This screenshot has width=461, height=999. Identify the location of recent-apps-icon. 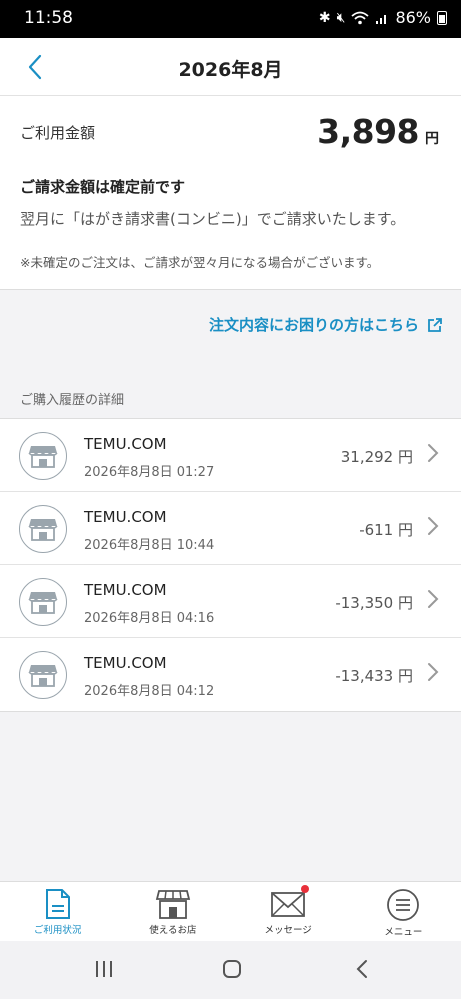
(104, 969).